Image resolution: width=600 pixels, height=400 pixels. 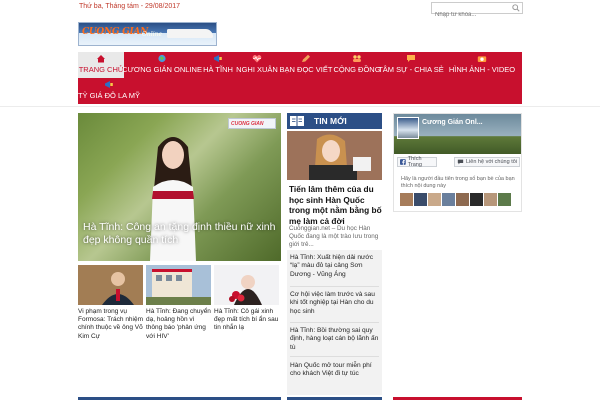 What do you see at coordinates (411, 58) in the screenshot?
I see `chat-icon` at bounding box center [411, 58].